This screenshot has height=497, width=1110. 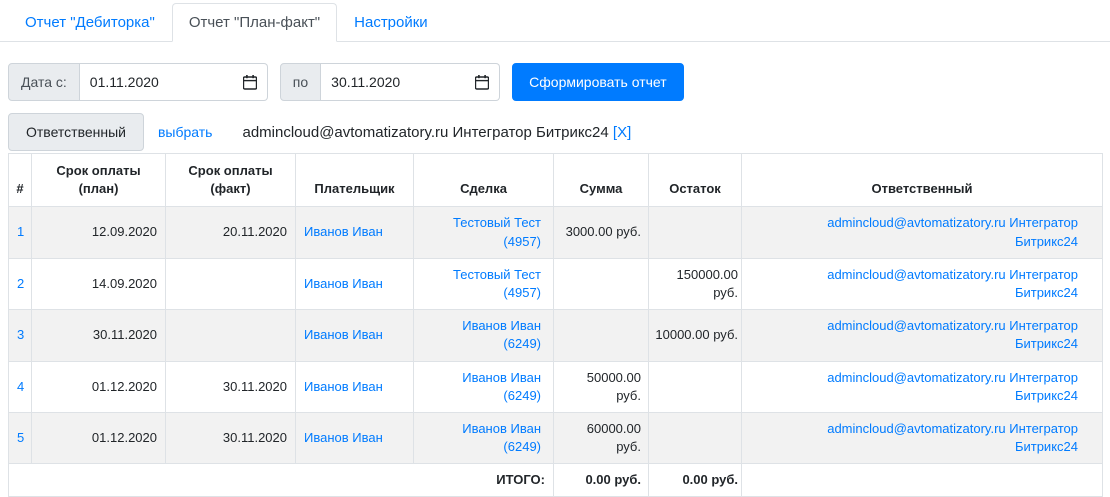 What do you see at coordinates (354, 180) in the screenshot?
I see `col-header-payer: Плательщик` at bounding box center [354, 180].